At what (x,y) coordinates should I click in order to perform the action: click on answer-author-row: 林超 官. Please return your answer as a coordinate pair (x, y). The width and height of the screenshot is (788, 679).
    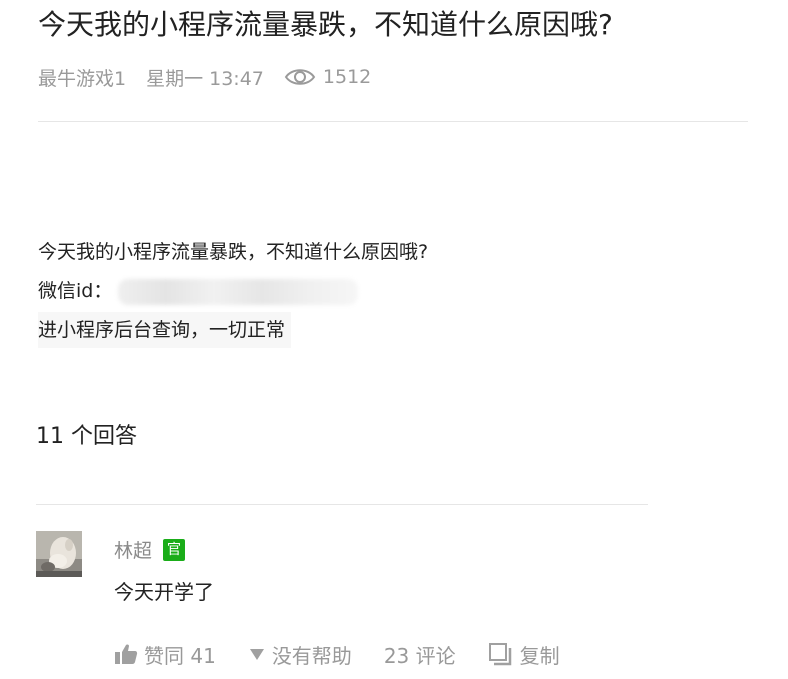
    Looking at the image, I should click on (150, 549).